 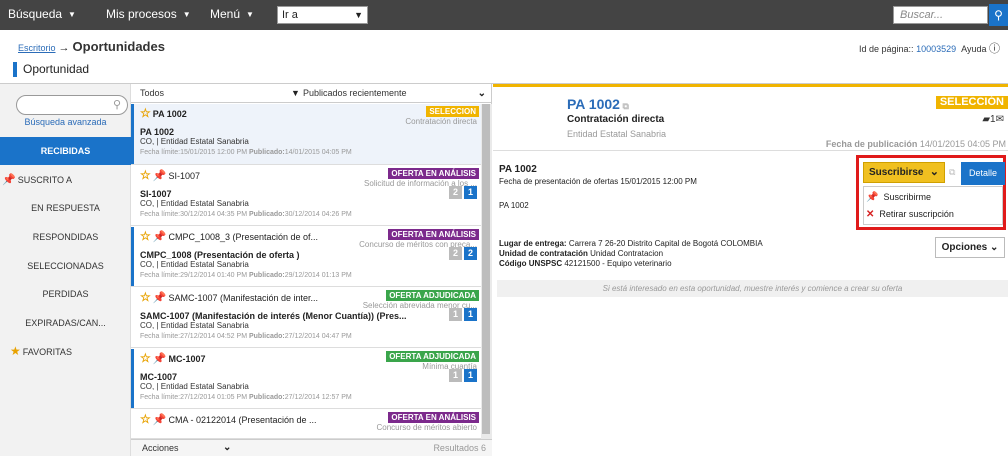 What do you see at coordinates (65, 151) in the screenshot?
I see `sidebar-item-recibidas: RECIBIDAS` at bounding box center [65, 151].